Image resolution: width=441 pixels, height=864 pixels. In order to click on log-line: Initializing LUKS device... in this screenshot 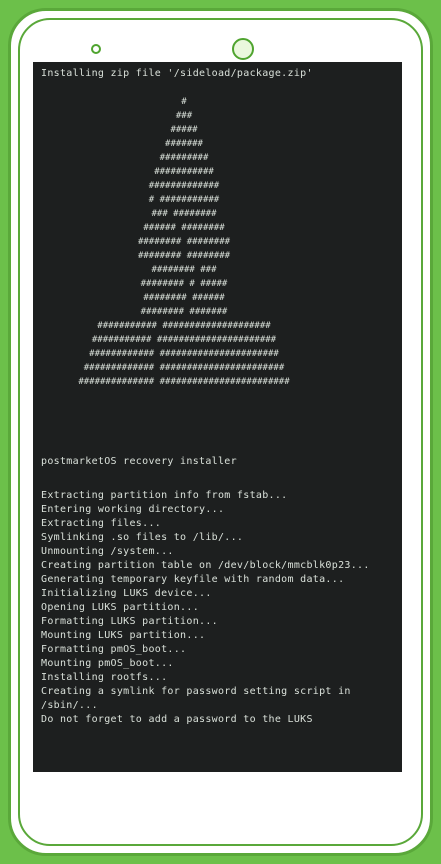, I will do `click(126, 593)`.